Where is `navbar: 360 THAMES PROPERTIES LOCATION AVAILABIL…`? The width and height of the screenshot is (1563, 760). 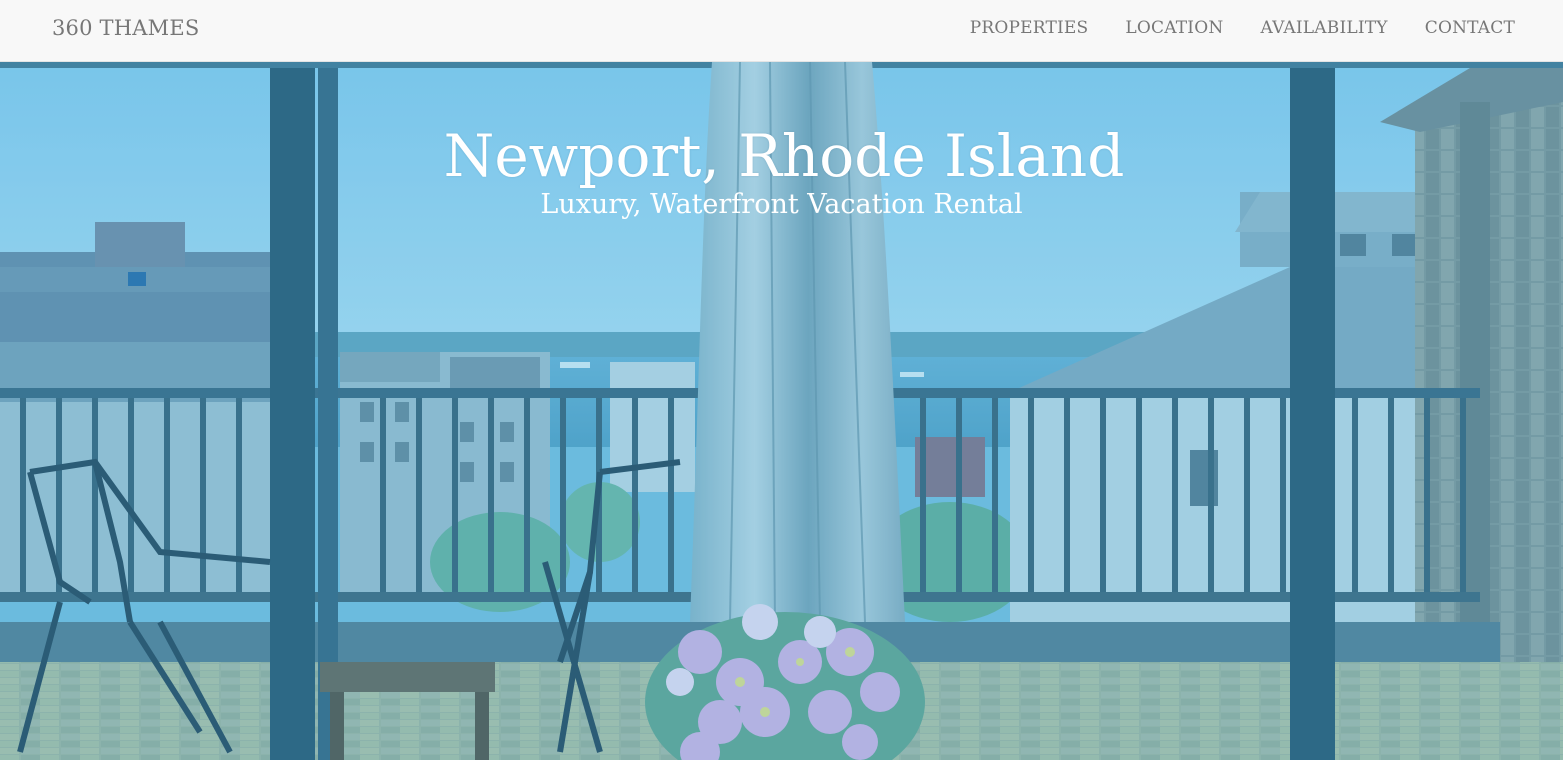
navbar: 360 THAMES PROPERTIES LOCATION AVAILABIL… is located at coordinates (781, 31).